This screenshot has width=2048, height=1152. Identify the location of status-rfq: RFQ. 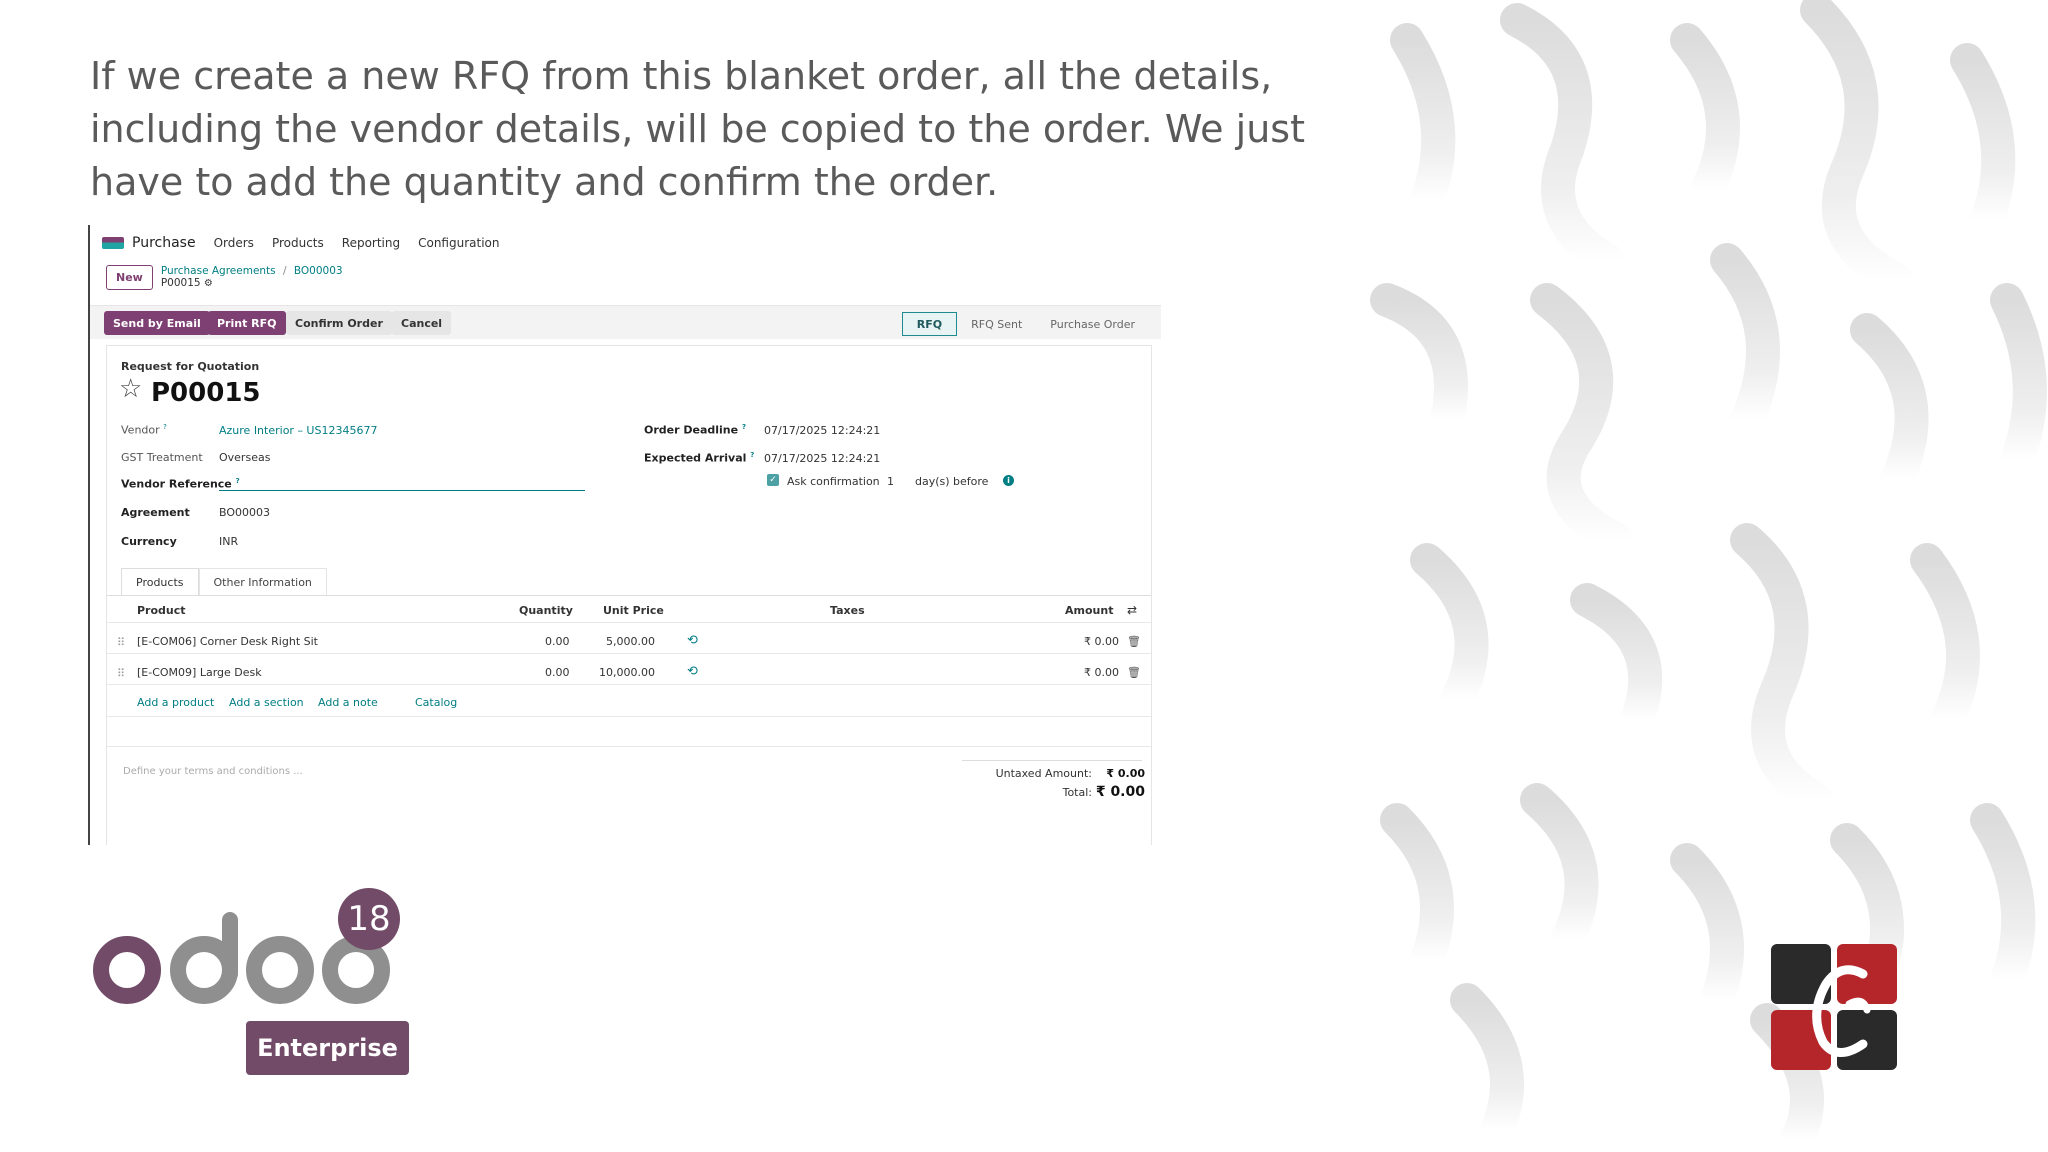
(929, 324).